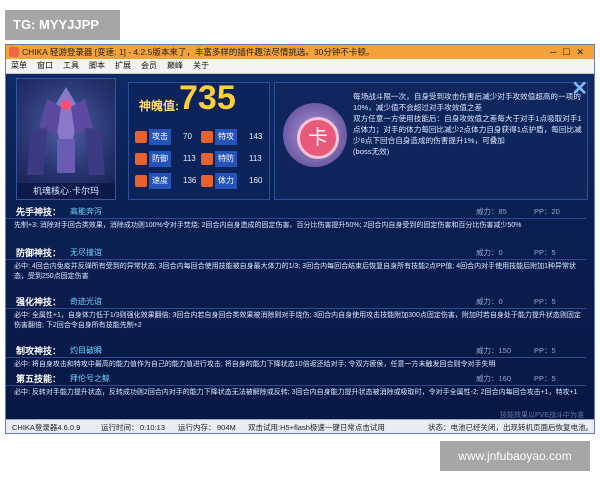  Describe the element at coordinates (315, 135) in the screenshot. I see `card-icon: 卡` at that location.